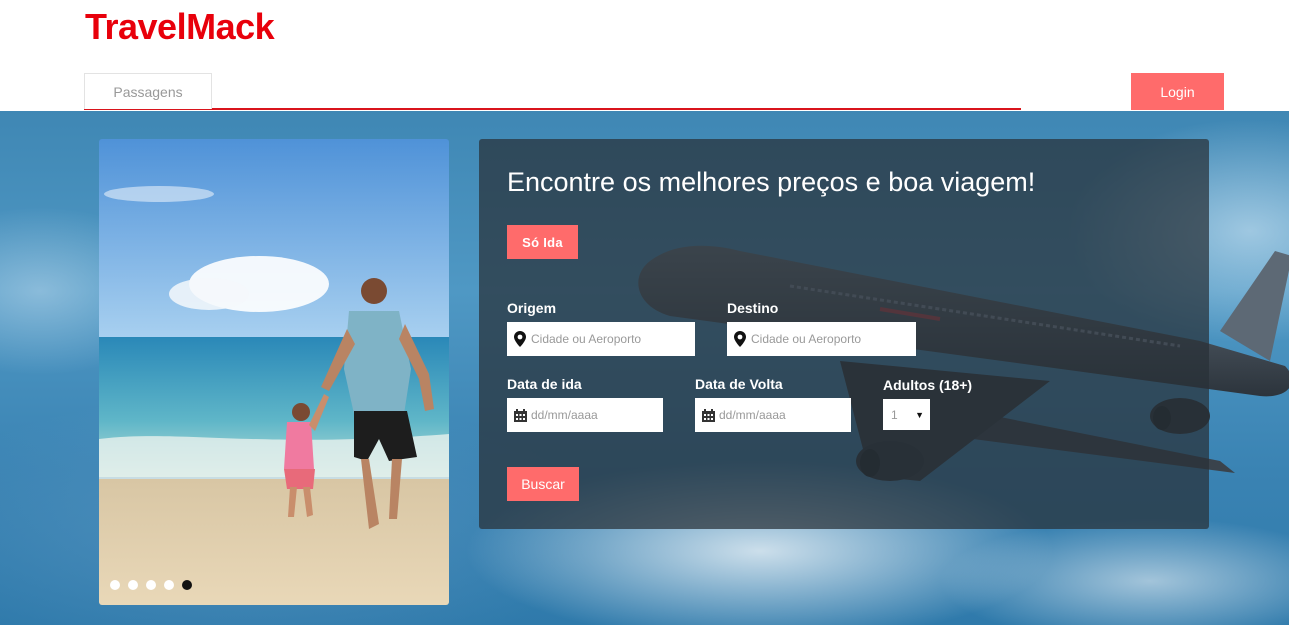  What do you see at coordinates (180, 27) in the screenshot?
I see `site-logo: TravelMack` at bounding box center [180, 27].